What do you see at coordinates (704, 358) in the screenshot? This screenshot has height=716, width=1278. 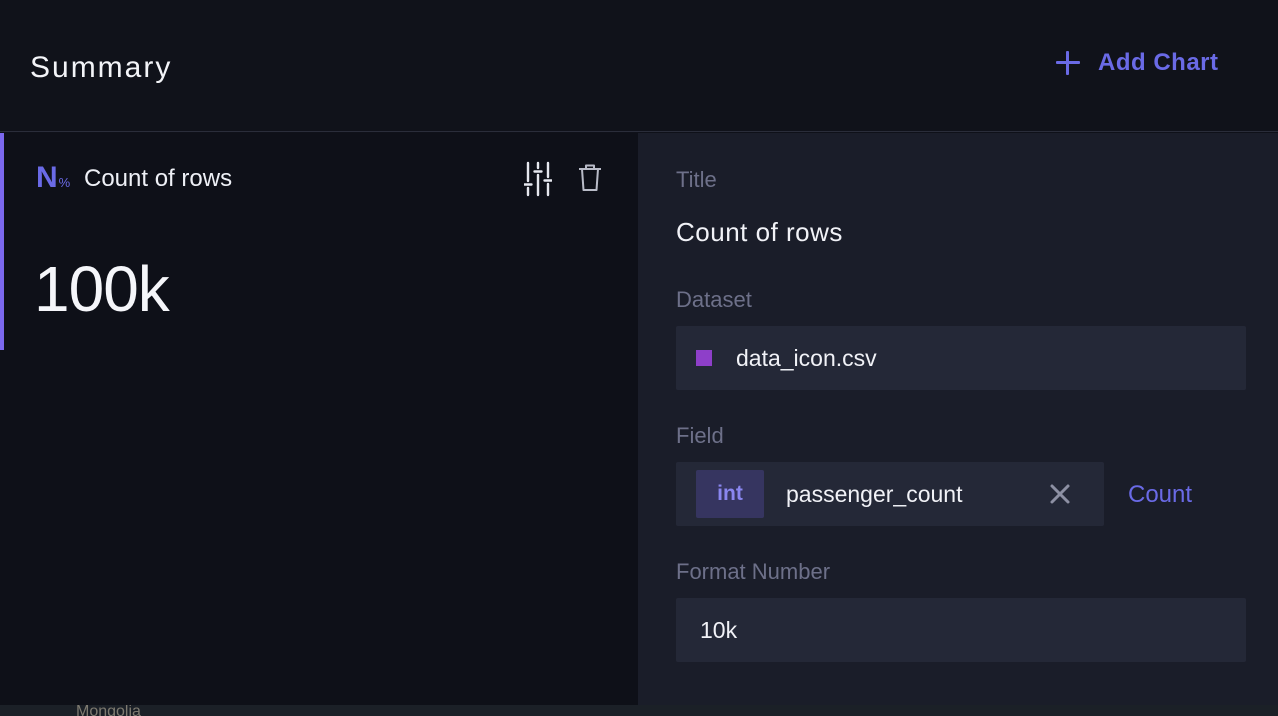 I see `dataset-color-swatch` at bounding box center [704, 358].